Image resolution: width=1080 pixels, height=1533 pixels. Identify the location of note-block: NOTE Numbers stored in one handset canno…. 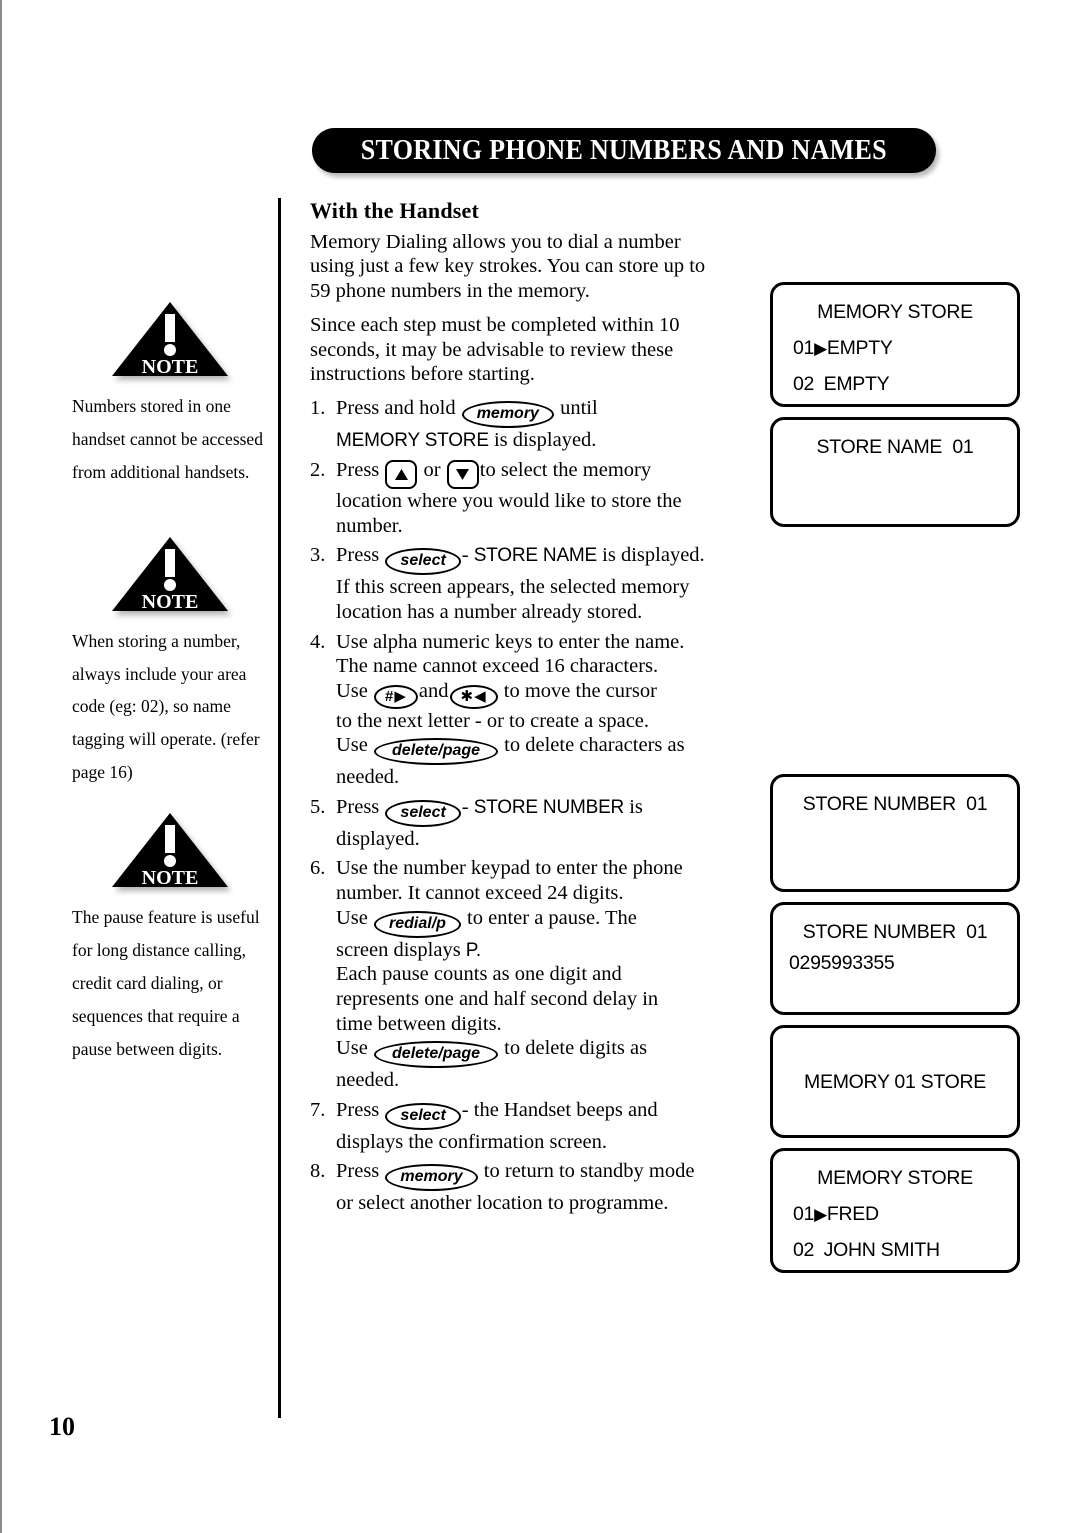
(169, 394).